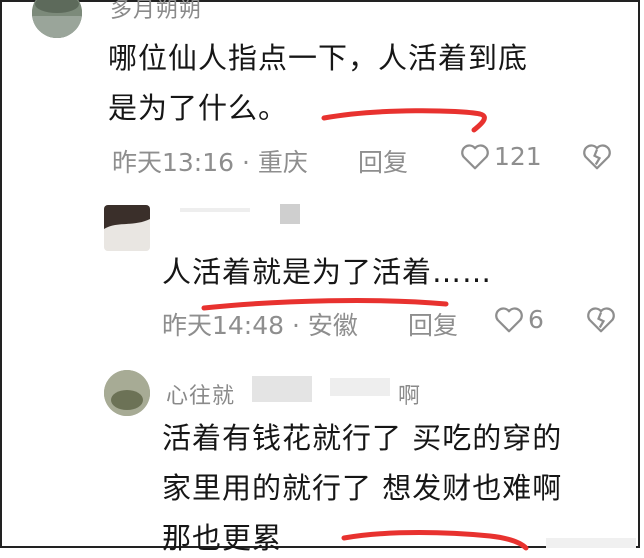 The image size is (644, 558). I want to click on comment-username: 多月朔朔, so click(156, 12).